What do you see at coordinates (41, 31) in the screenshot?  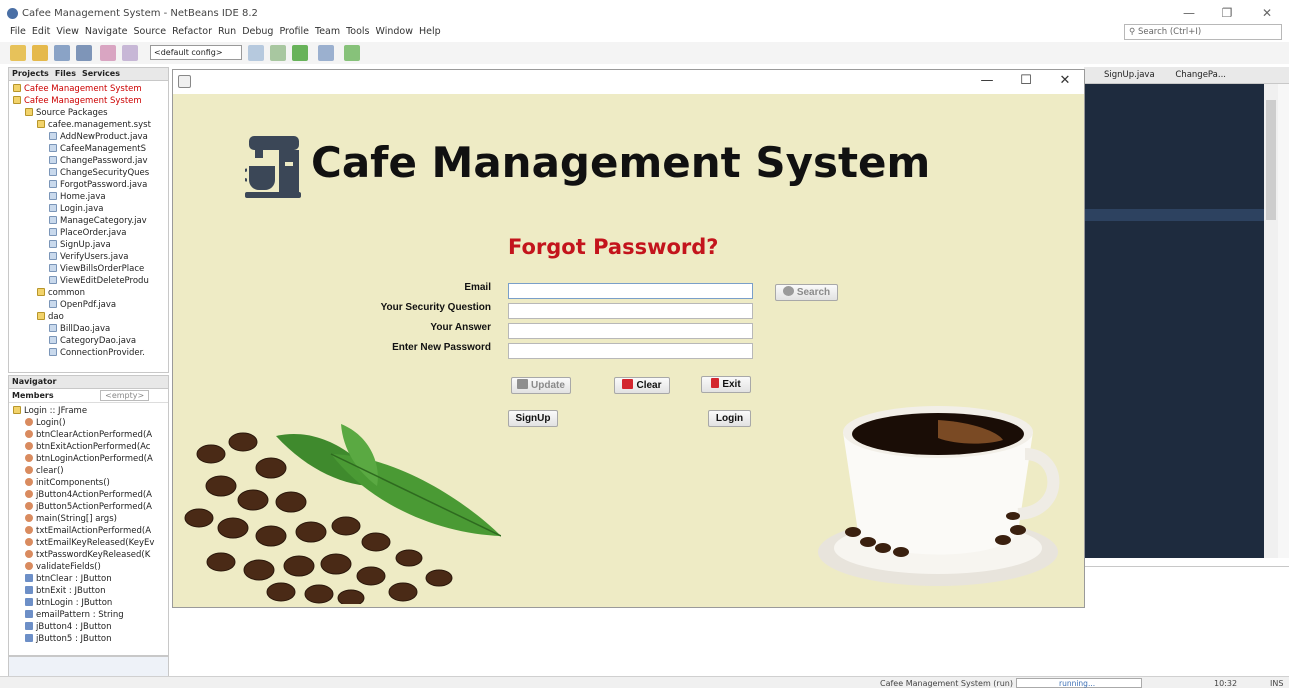 I see `menu-edit: Edit` at bounding box center [41, 31].